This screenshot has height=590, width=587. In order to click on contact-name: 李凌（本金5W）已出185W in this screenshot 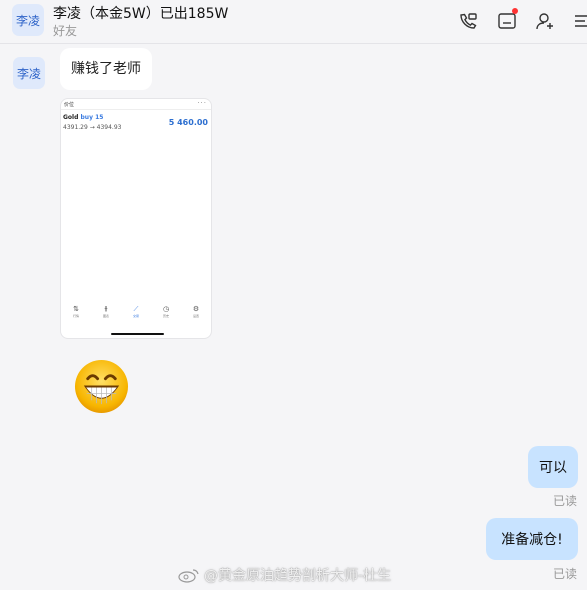, I will do `click(141, 14)`.